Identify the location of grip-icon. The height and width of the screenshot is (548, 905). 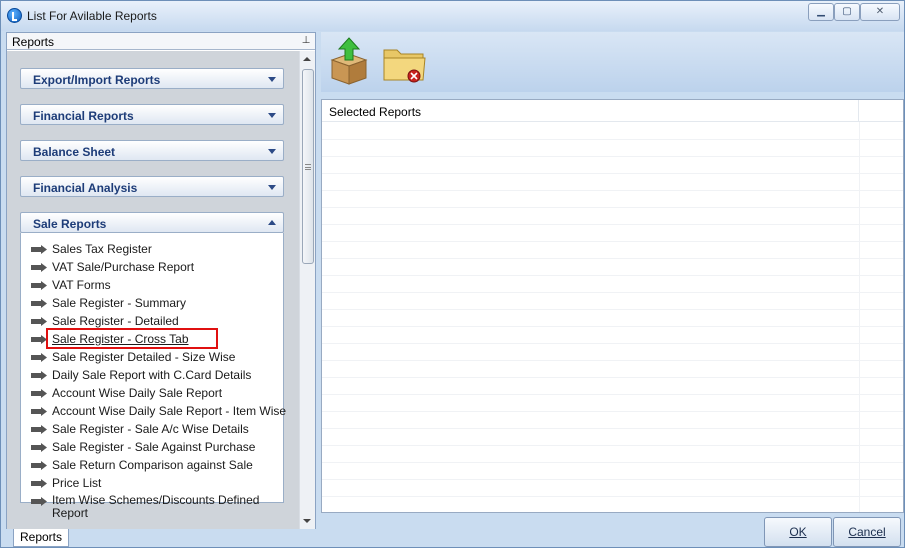
(308, 167).